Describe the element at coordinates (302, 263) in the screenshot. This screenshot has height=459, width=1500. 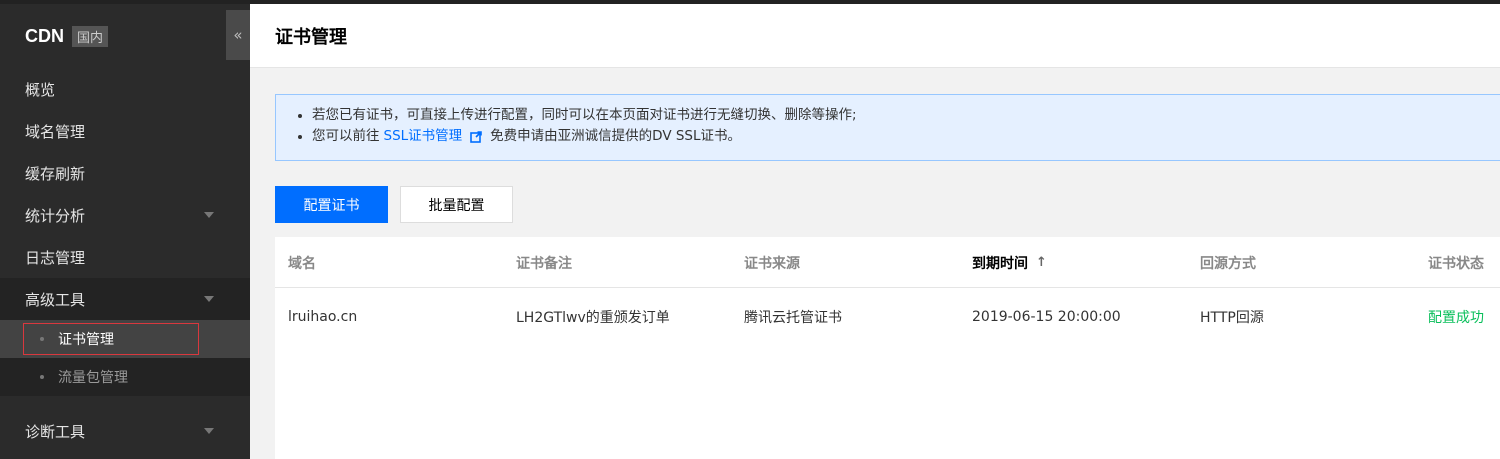
I see `column-header-domain: 域名` at that location.